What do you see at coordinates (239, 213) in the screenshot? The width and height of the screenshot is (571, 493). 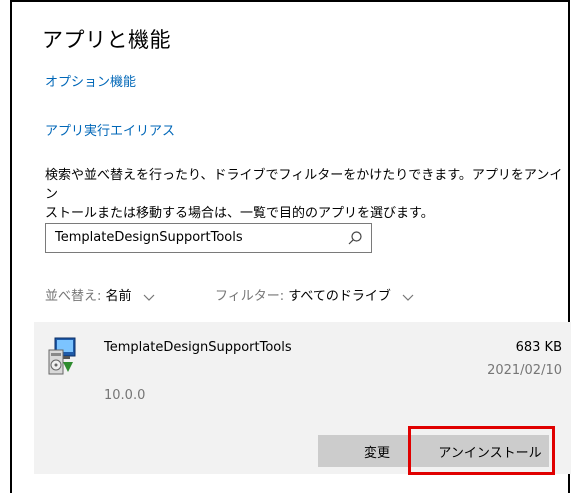 I see `description-line: ストールまたは移動する場合は、一覧で目的のアプリを選びます。` at bounding box center [239, 213].